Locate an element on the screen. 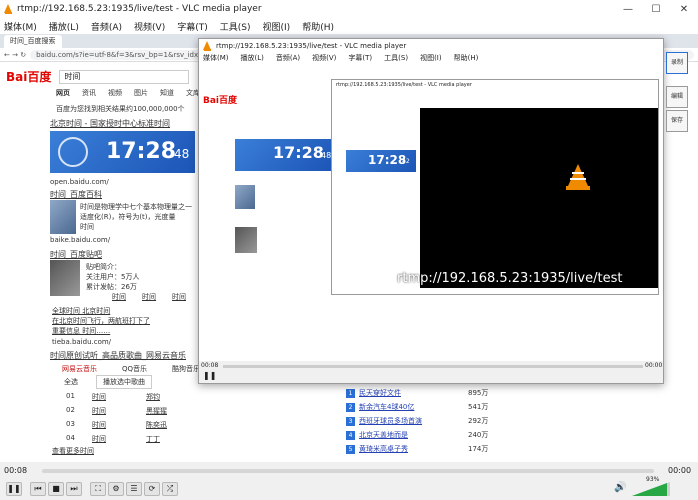 The height and width of the screenshot is (500, 698). result4-site: tieba.baidu.com/ is located at coordinates (81, 342).